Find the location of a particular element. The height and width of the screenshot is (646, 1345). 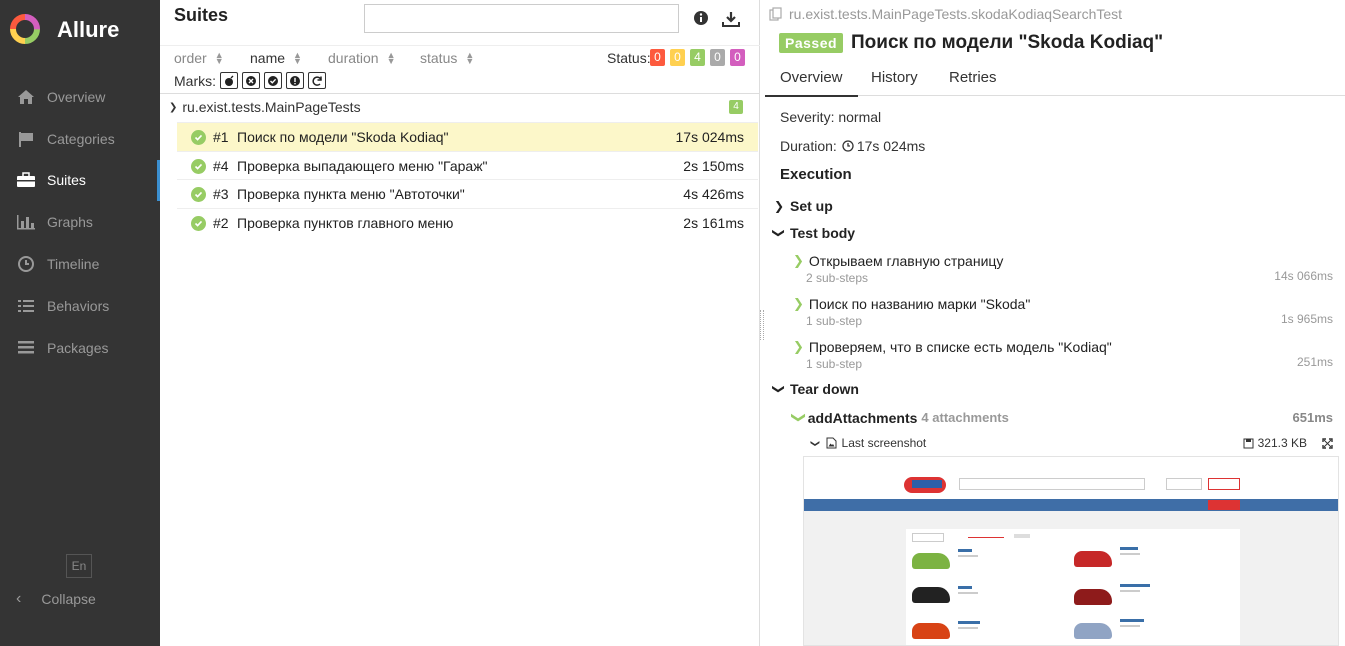

setup-section: ❯ Set up is located at coordinates (803, 206).